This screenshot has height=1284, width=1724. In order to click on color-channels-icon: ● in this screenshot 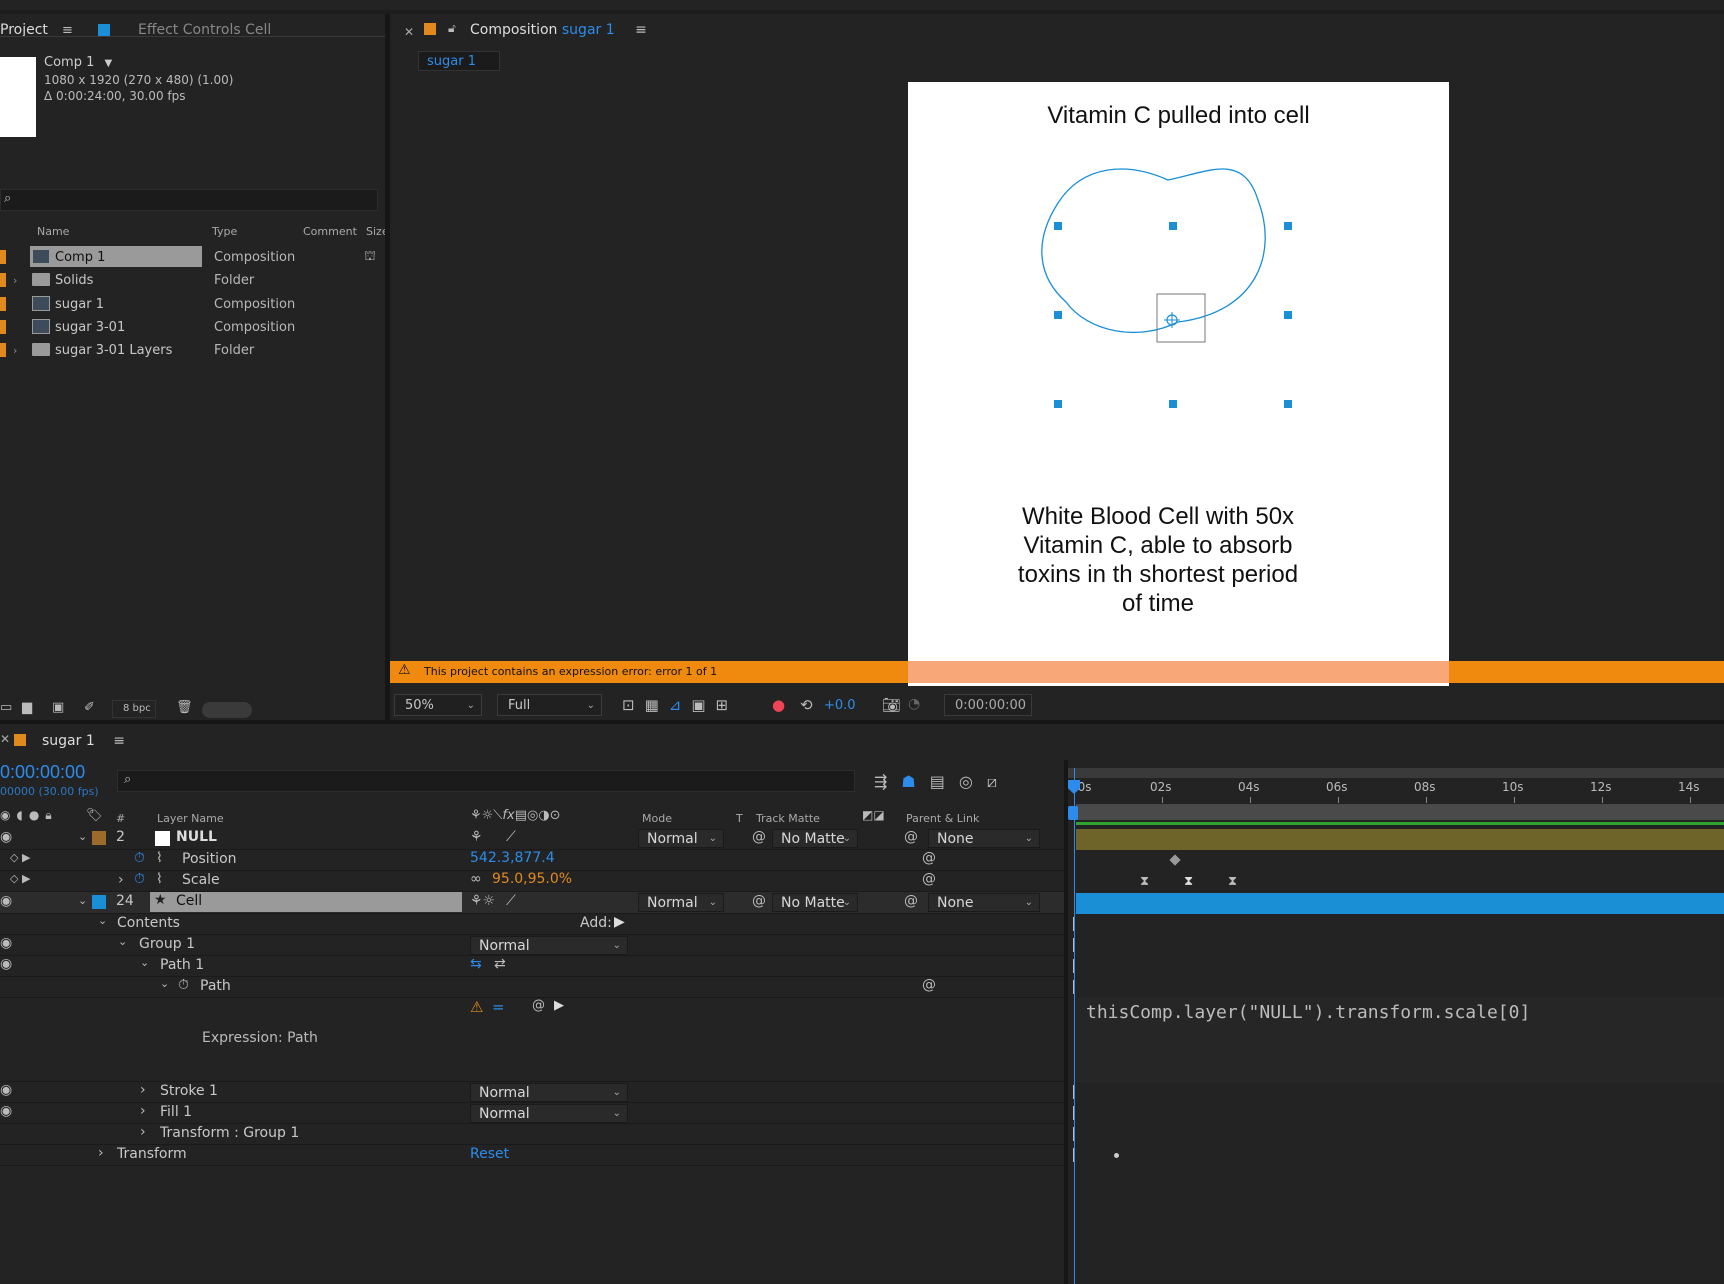, I will do `click(778, 705)`.